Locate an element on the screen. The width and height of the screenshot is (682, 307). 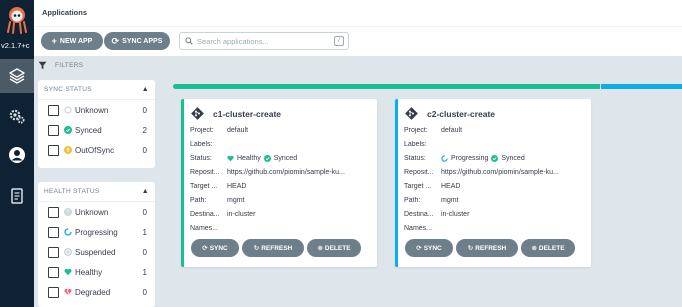
filter-row-health-progressing: Progressing 1 is located at coordinates (96, 232).